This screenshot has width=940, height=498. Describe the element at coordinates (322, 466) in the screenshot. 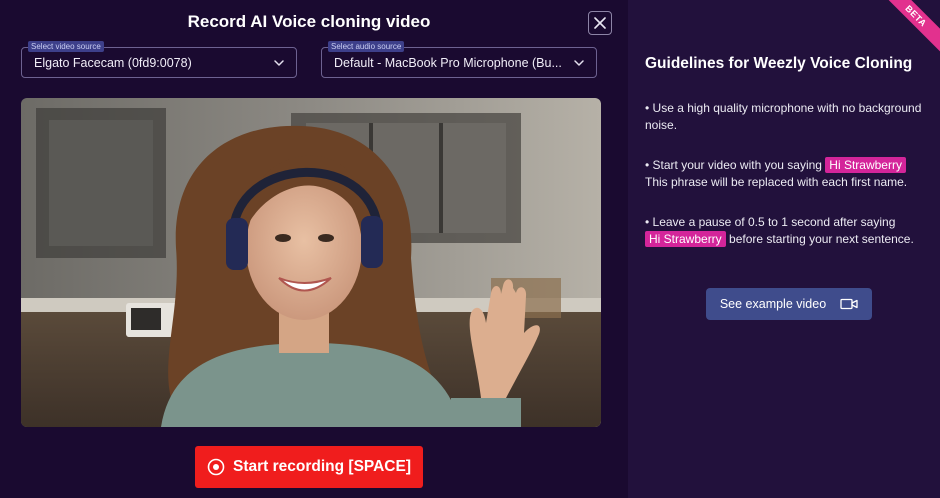

I see `start-recording-label: Start recording [SPACE]` at that location.